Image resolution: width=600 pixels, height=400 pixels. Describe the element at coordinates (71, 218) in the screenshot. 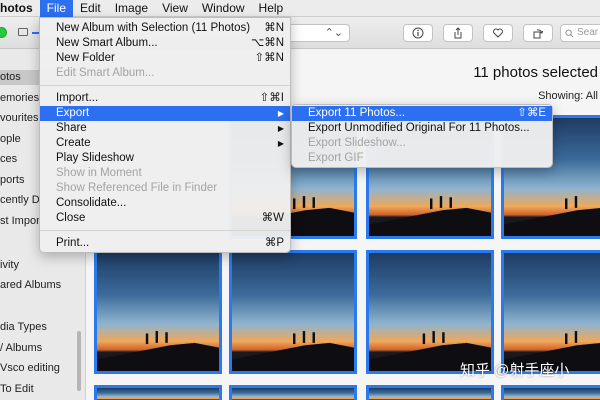

I see `menu-item-label: Close` at that location.